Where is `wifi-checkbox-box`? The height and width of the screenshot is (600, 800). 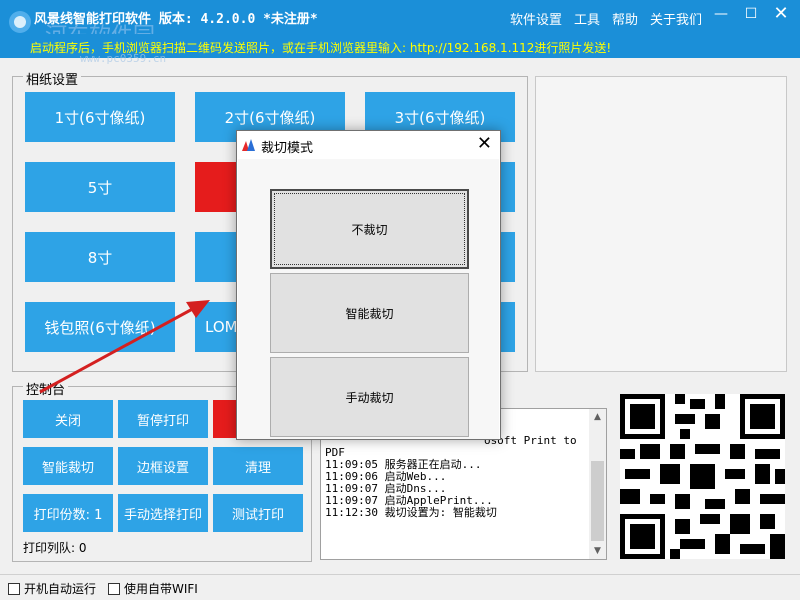 wifi-checkbox-box is located at coordinates (114, 588).